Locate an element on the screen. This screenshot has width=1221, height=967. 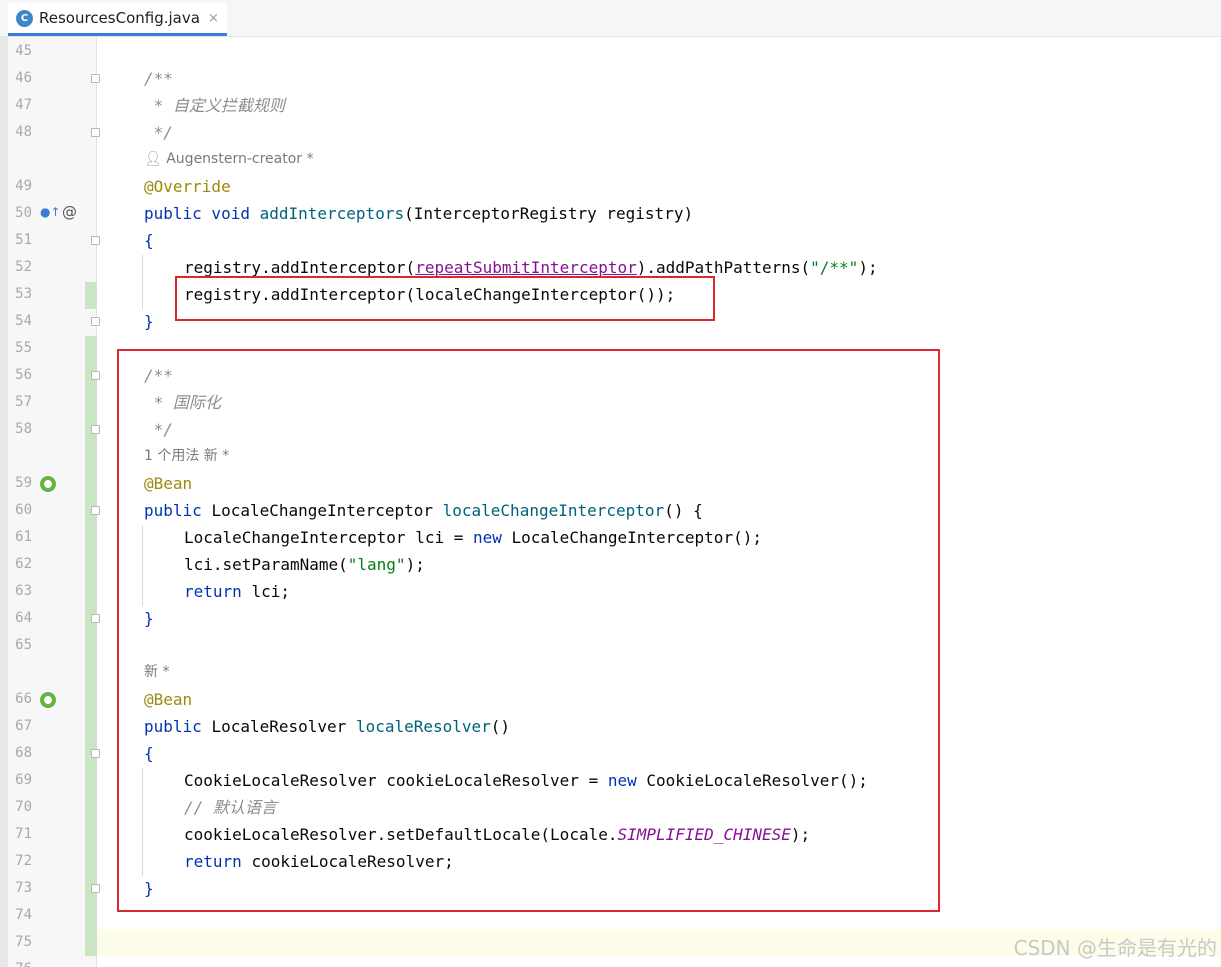
line-number: 55 is located at coordinates (23, 348).